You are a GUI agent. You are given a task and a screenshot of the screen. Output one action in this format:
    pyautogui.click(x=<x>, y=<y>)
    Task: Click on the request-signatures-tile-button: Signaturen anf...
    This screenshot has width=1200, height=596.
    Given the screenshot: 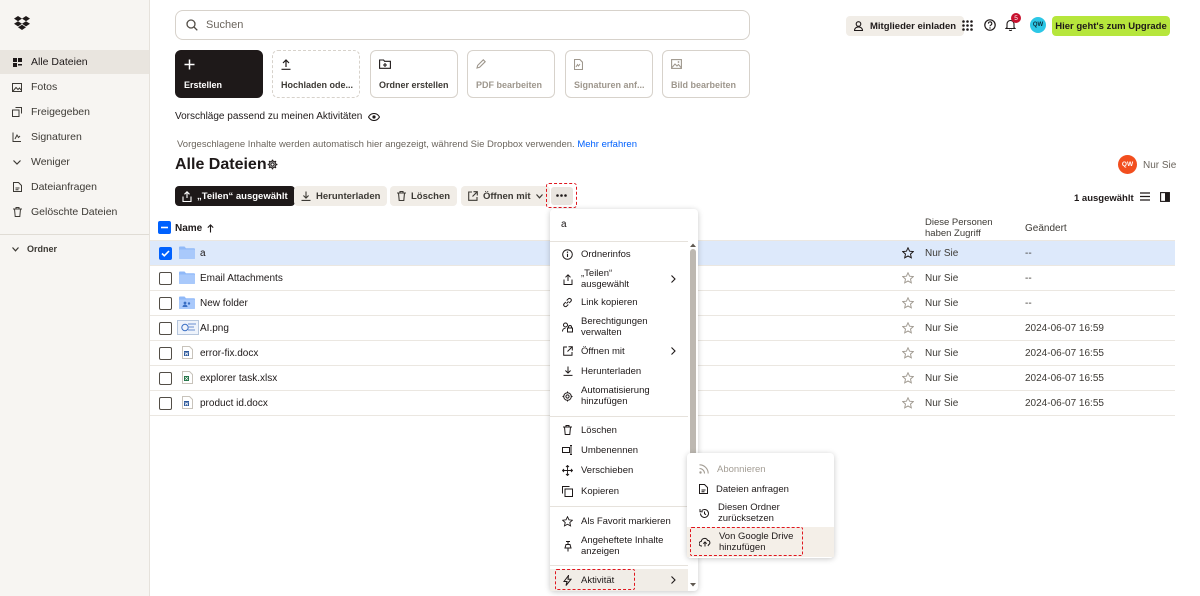 What is the action you would take?
    pyautogui.click(x=609, y=74)
    